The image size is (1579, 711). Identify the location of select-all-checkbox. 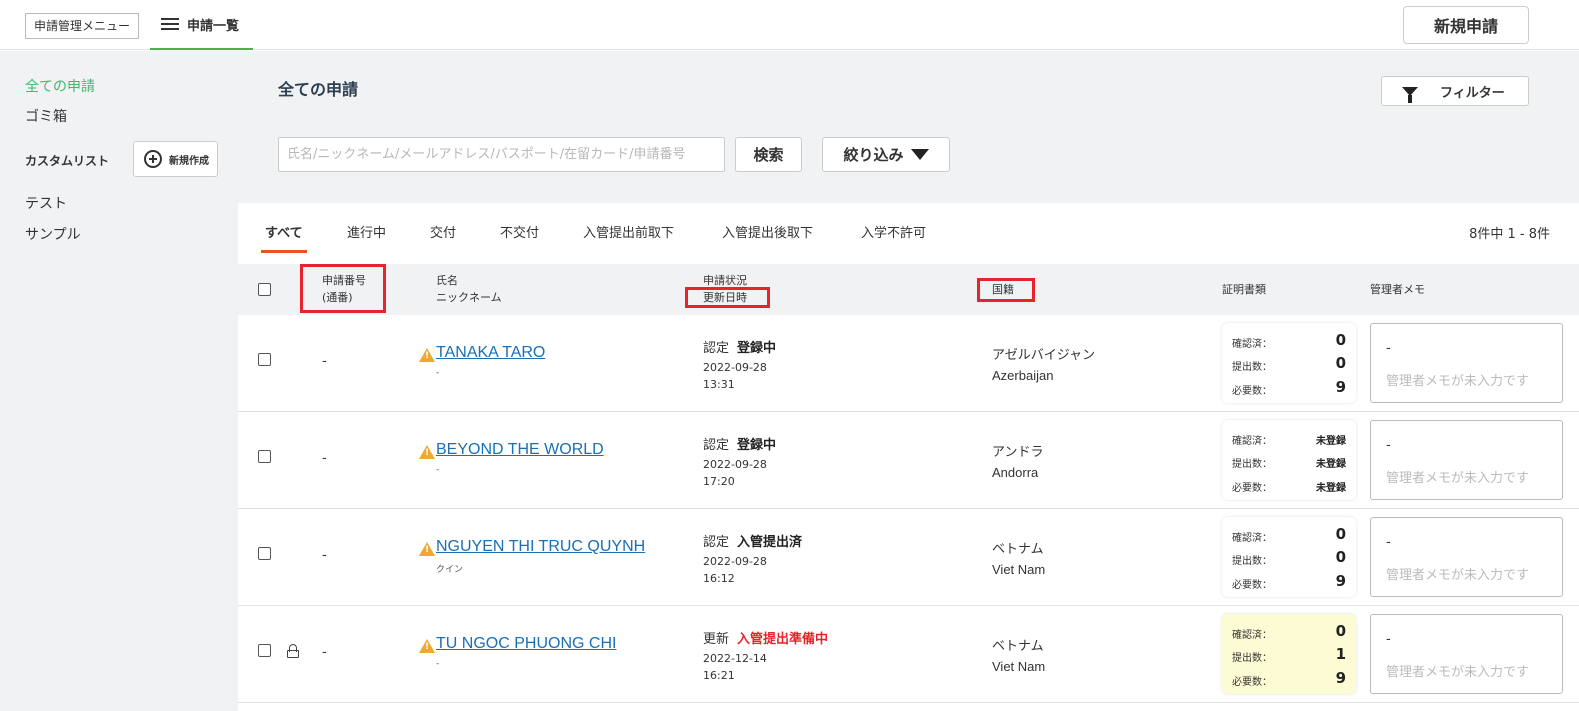
(264, 289).